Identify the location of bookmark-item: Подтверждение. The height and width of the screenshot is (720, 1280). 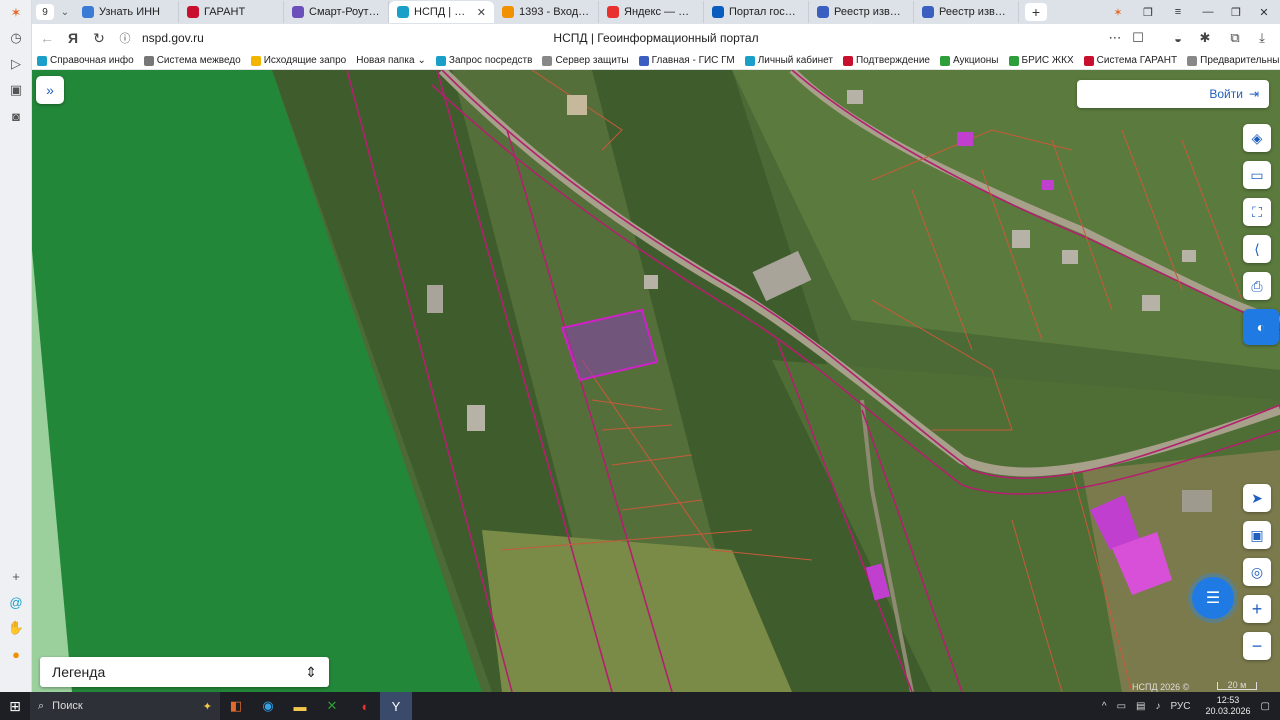
(886, 60).